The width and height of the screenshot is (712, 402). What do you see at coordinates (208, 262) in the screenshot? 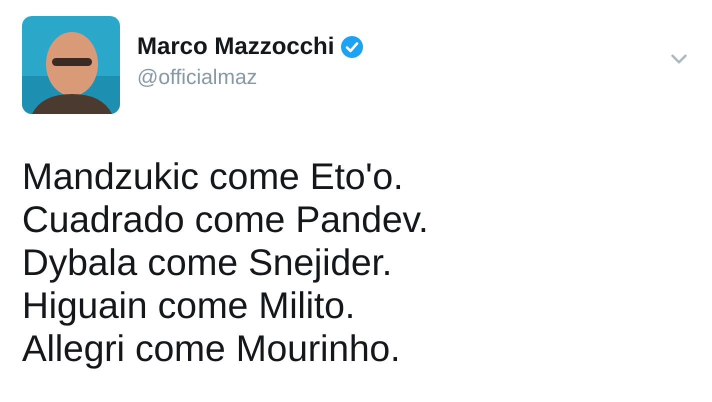
I see `tweet-line: Dybala come Snejider.` at bounding box center [208, 262].